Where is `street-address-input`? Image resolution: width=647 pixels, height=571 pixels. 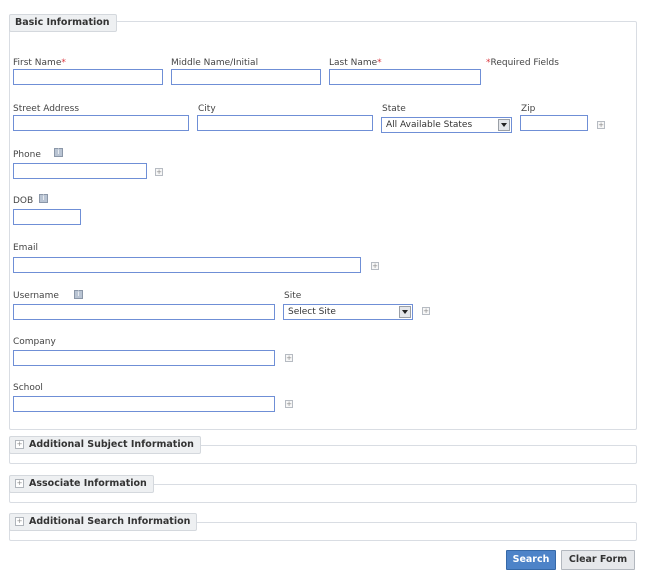
street-address-input is located at coordinates (101, 123).